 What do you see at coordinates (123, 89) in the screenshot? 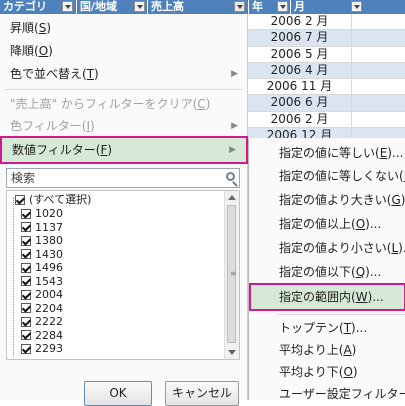
I see `menu-divider` at bounding box center [123, 89].